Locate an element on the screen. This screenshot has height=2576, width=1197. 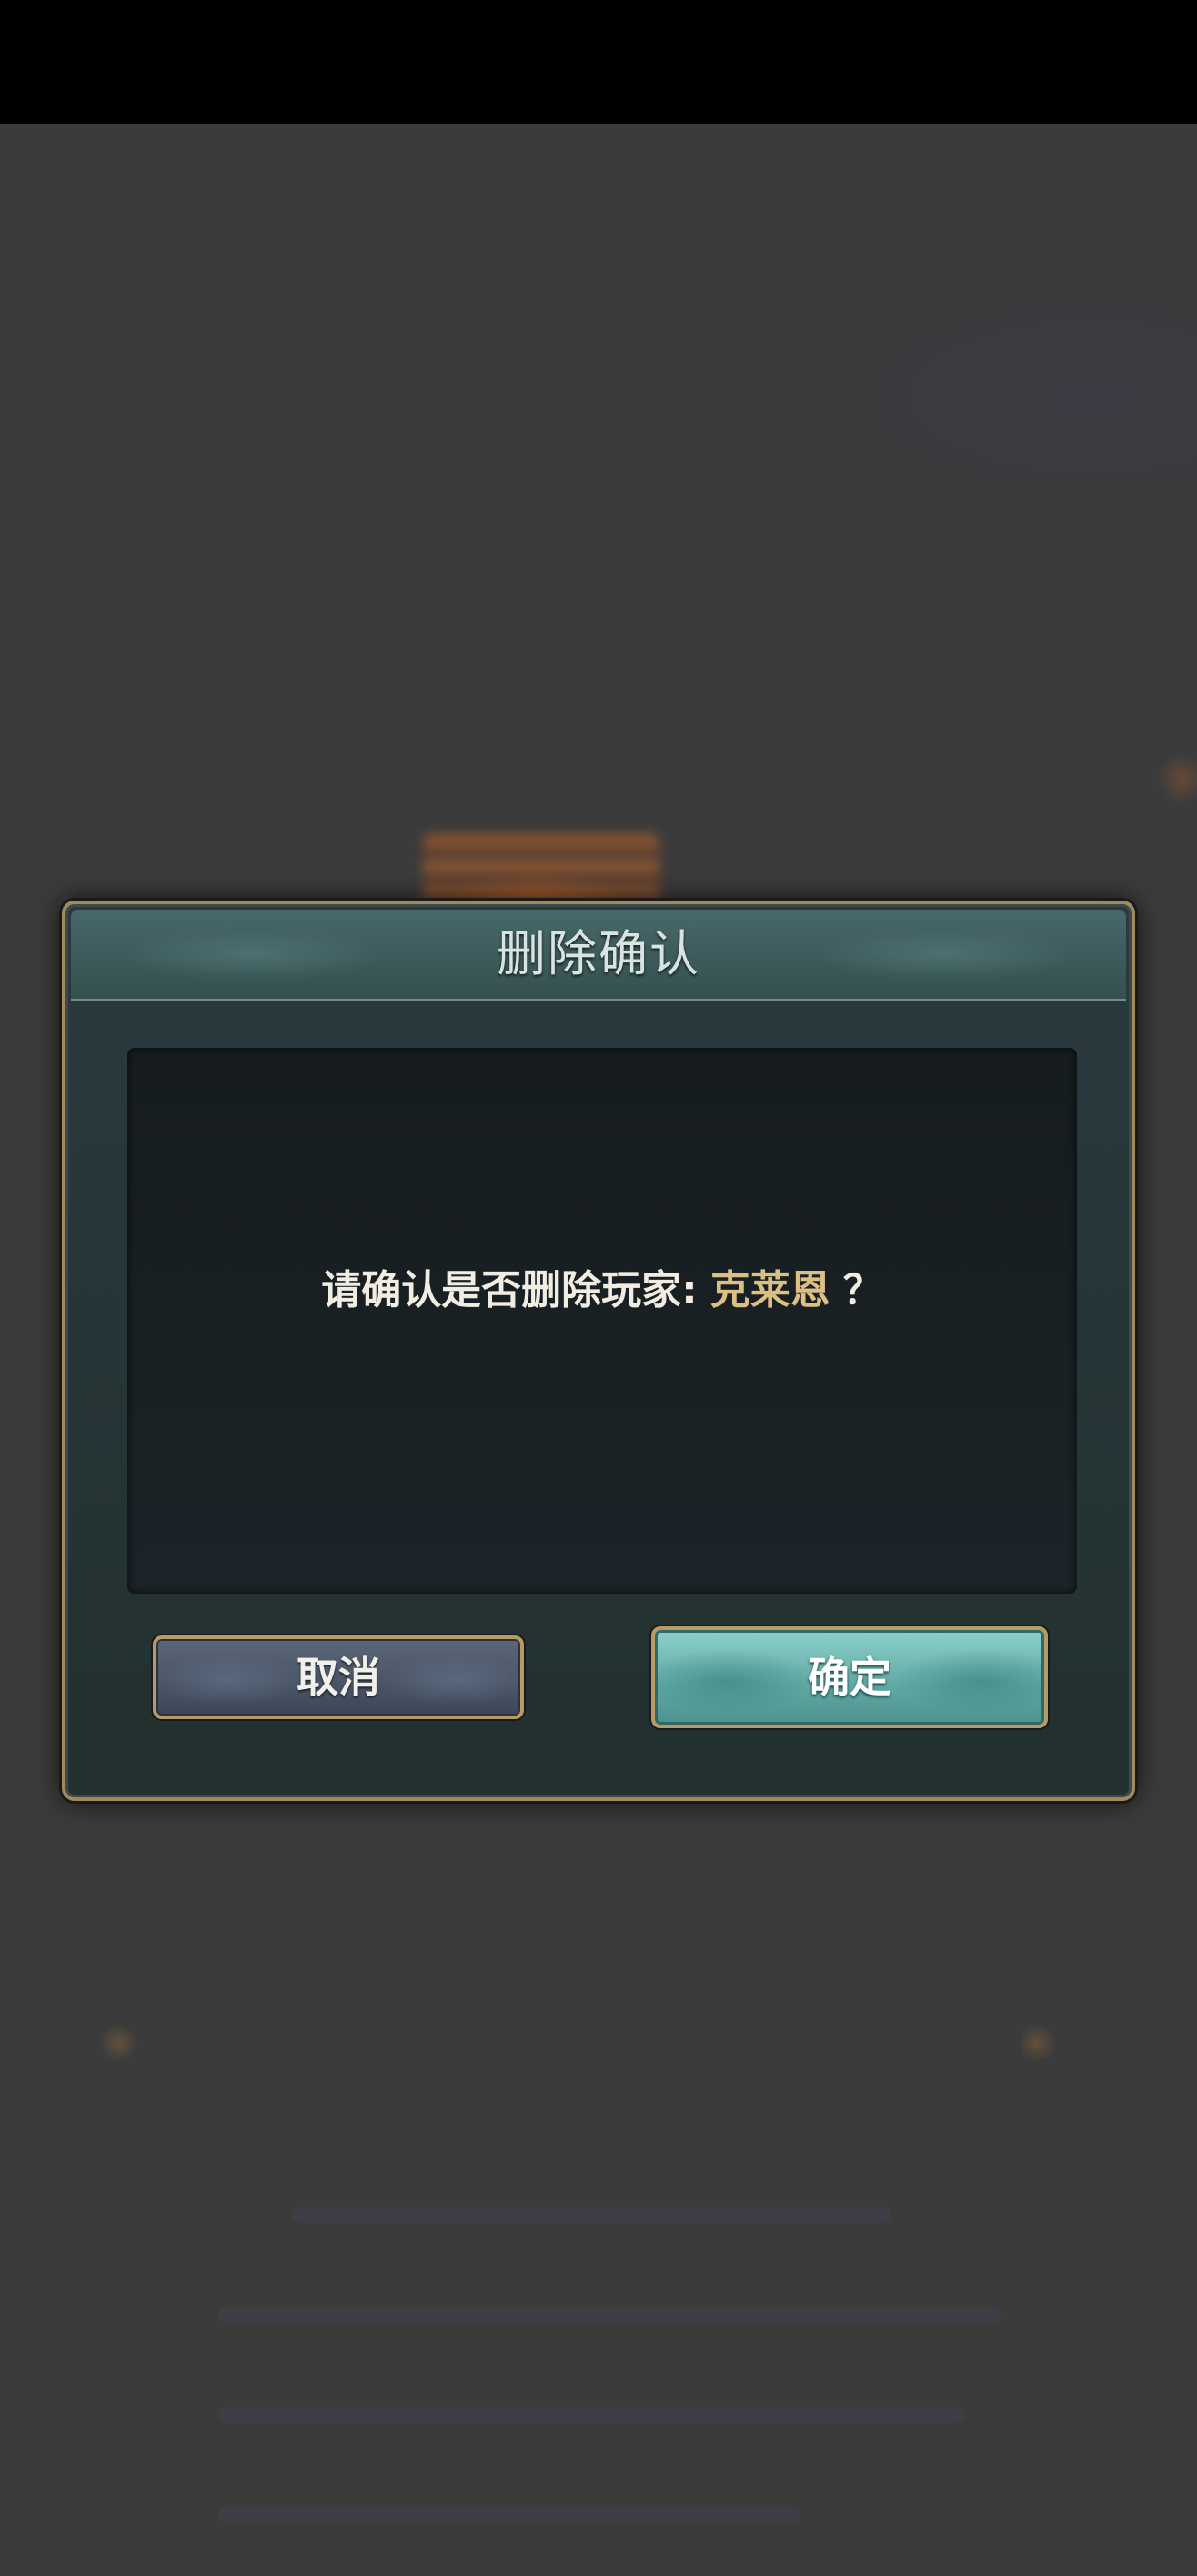
dialog-header: 删除确认 is located at coordinates (598, 955).